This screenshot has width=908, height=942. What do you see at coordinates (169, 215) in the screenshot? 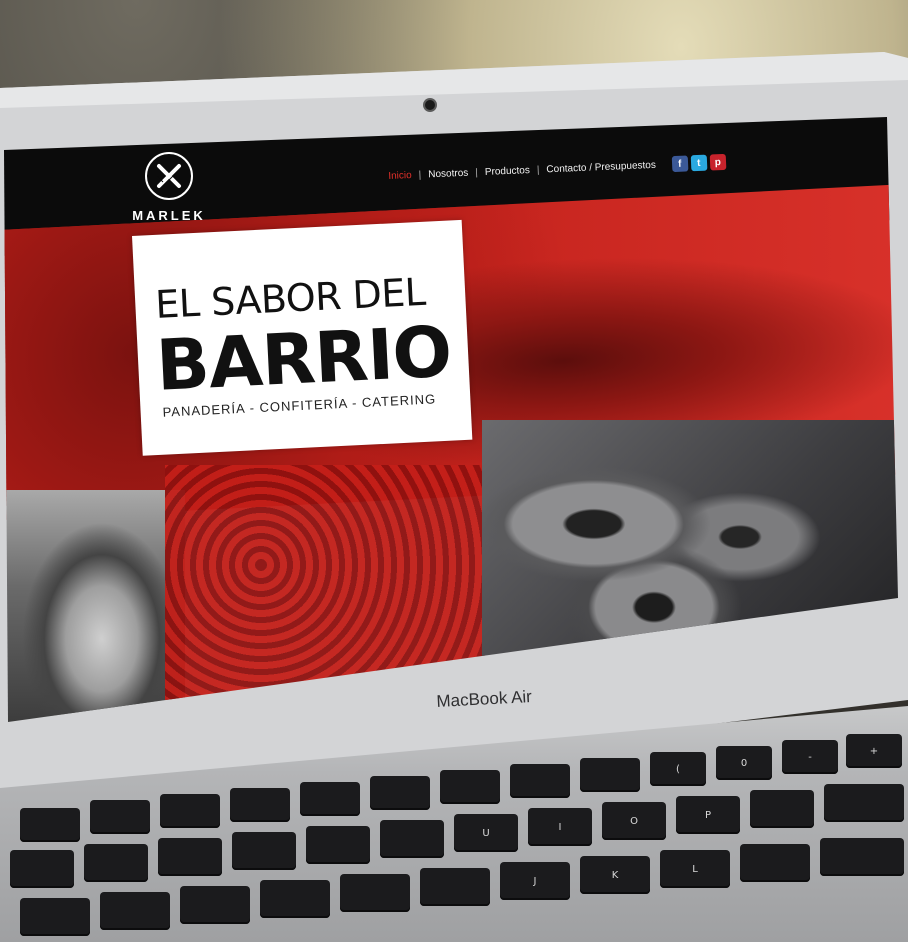
I see `logo-text: MARLEK` at bounding box center [169, 215].